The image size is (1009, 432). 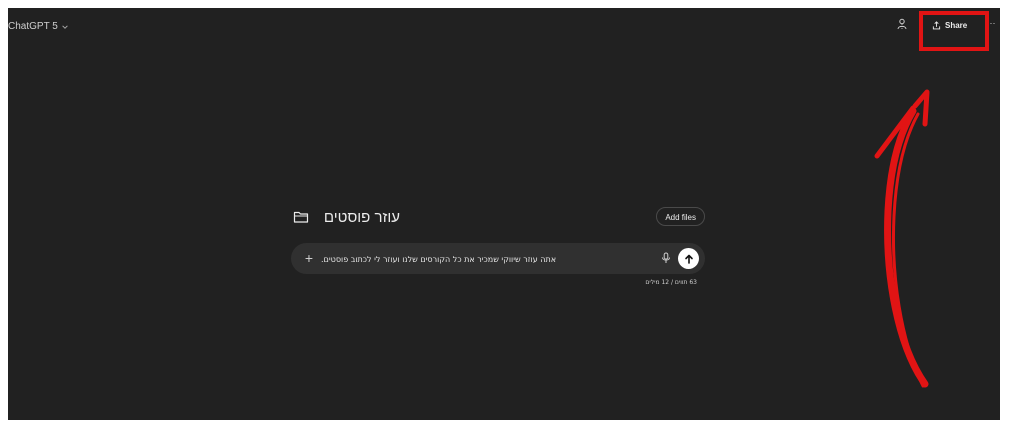 What do you see at coordinates (498, 218) in the screenshot?
I see `project-header: עוזר פוסטים Add files` at bounding box center [498, 218].